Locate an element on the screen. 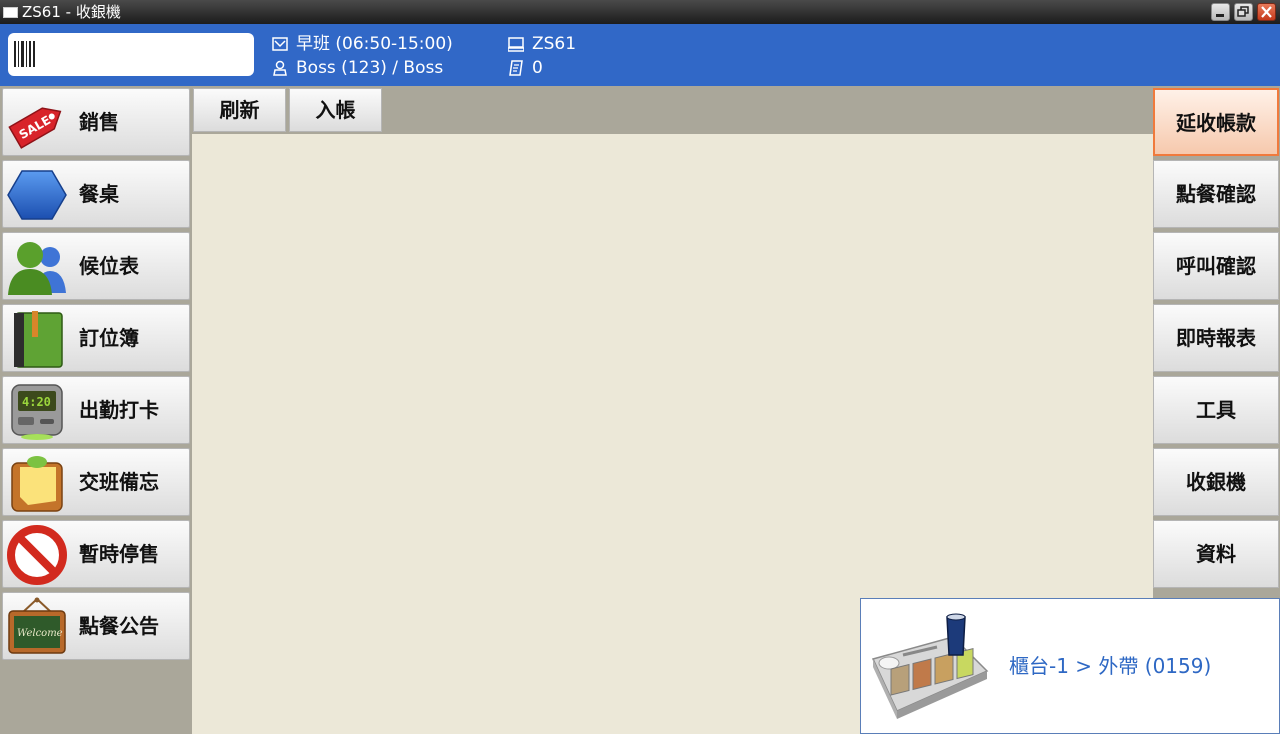 Image resolution: width=1280 pixels, height=734 pixels. prohibited-icon is located at coordinates (37, 555).